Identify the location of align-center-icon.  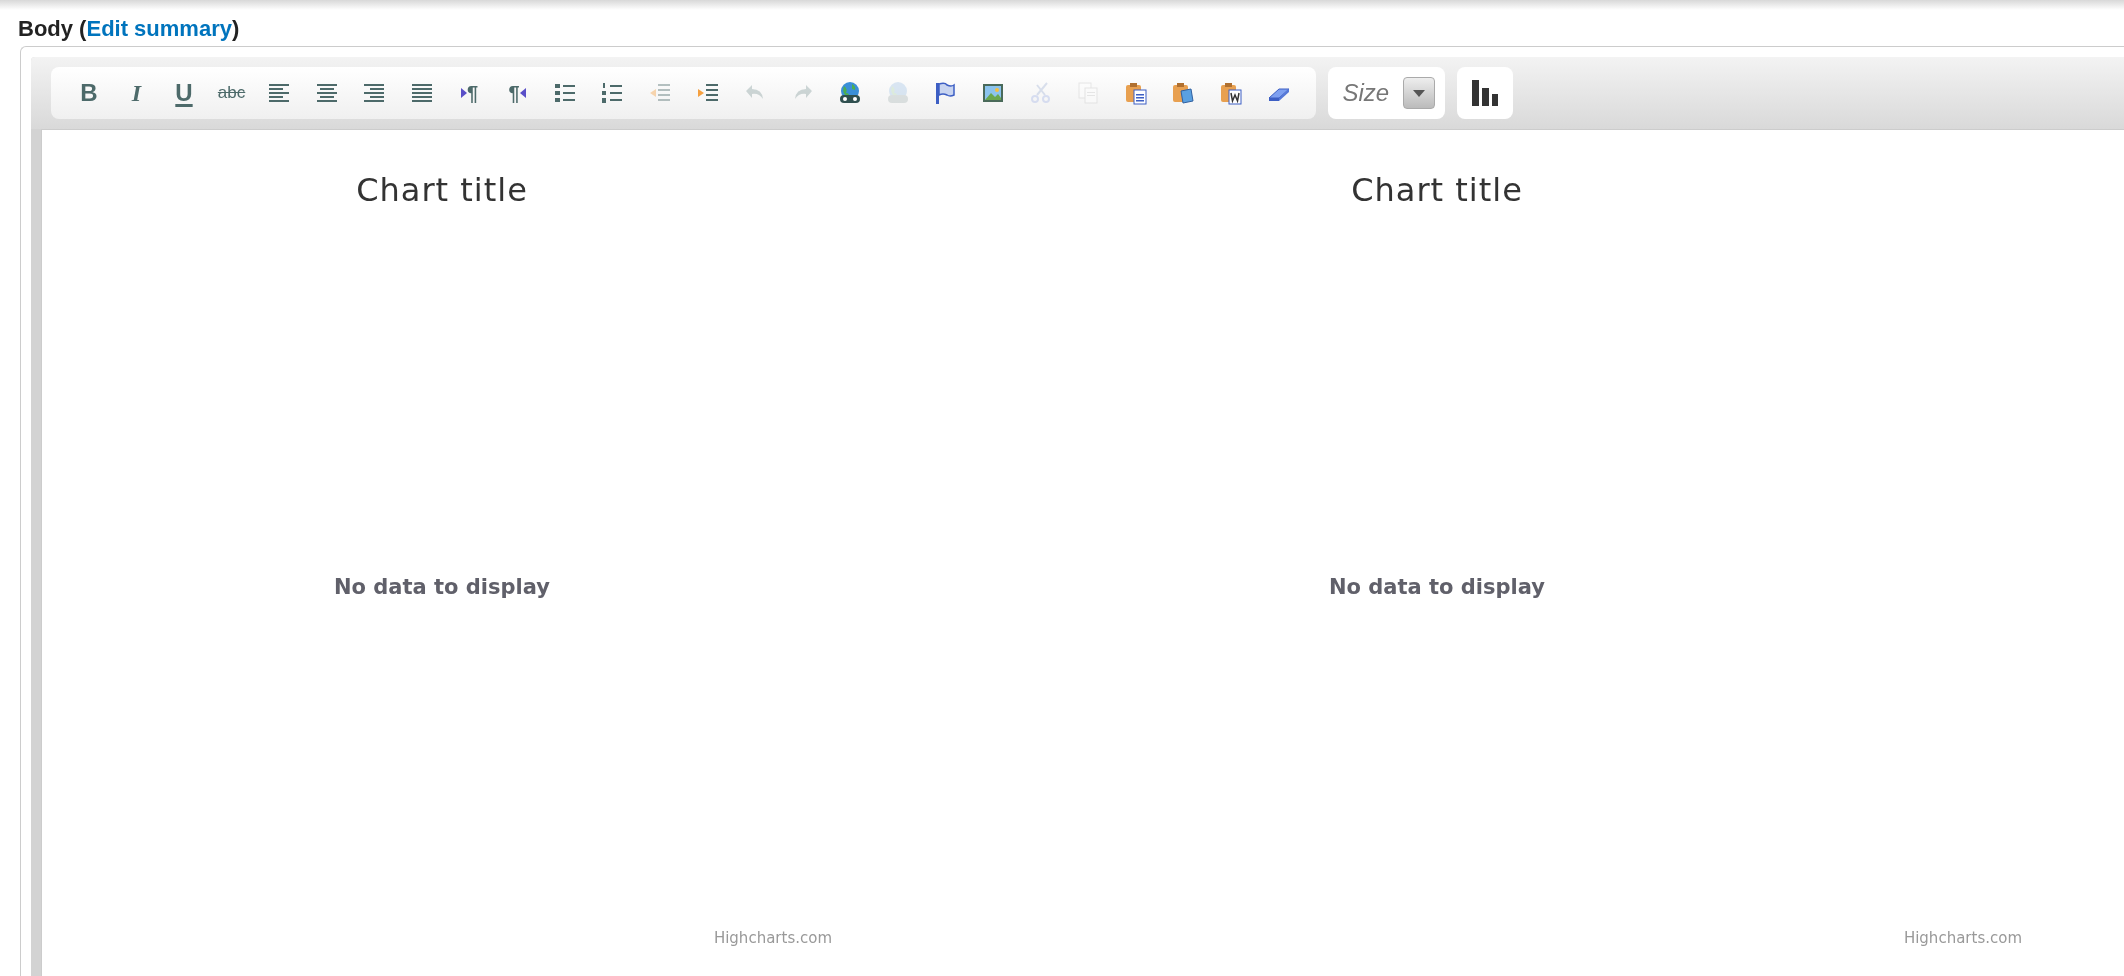
(326, 93).